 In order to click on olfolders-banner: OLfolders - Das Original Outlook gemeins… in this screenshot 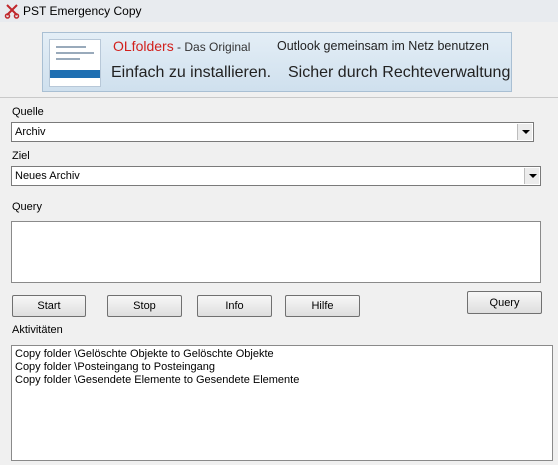, I will do `click(277, 62)`.